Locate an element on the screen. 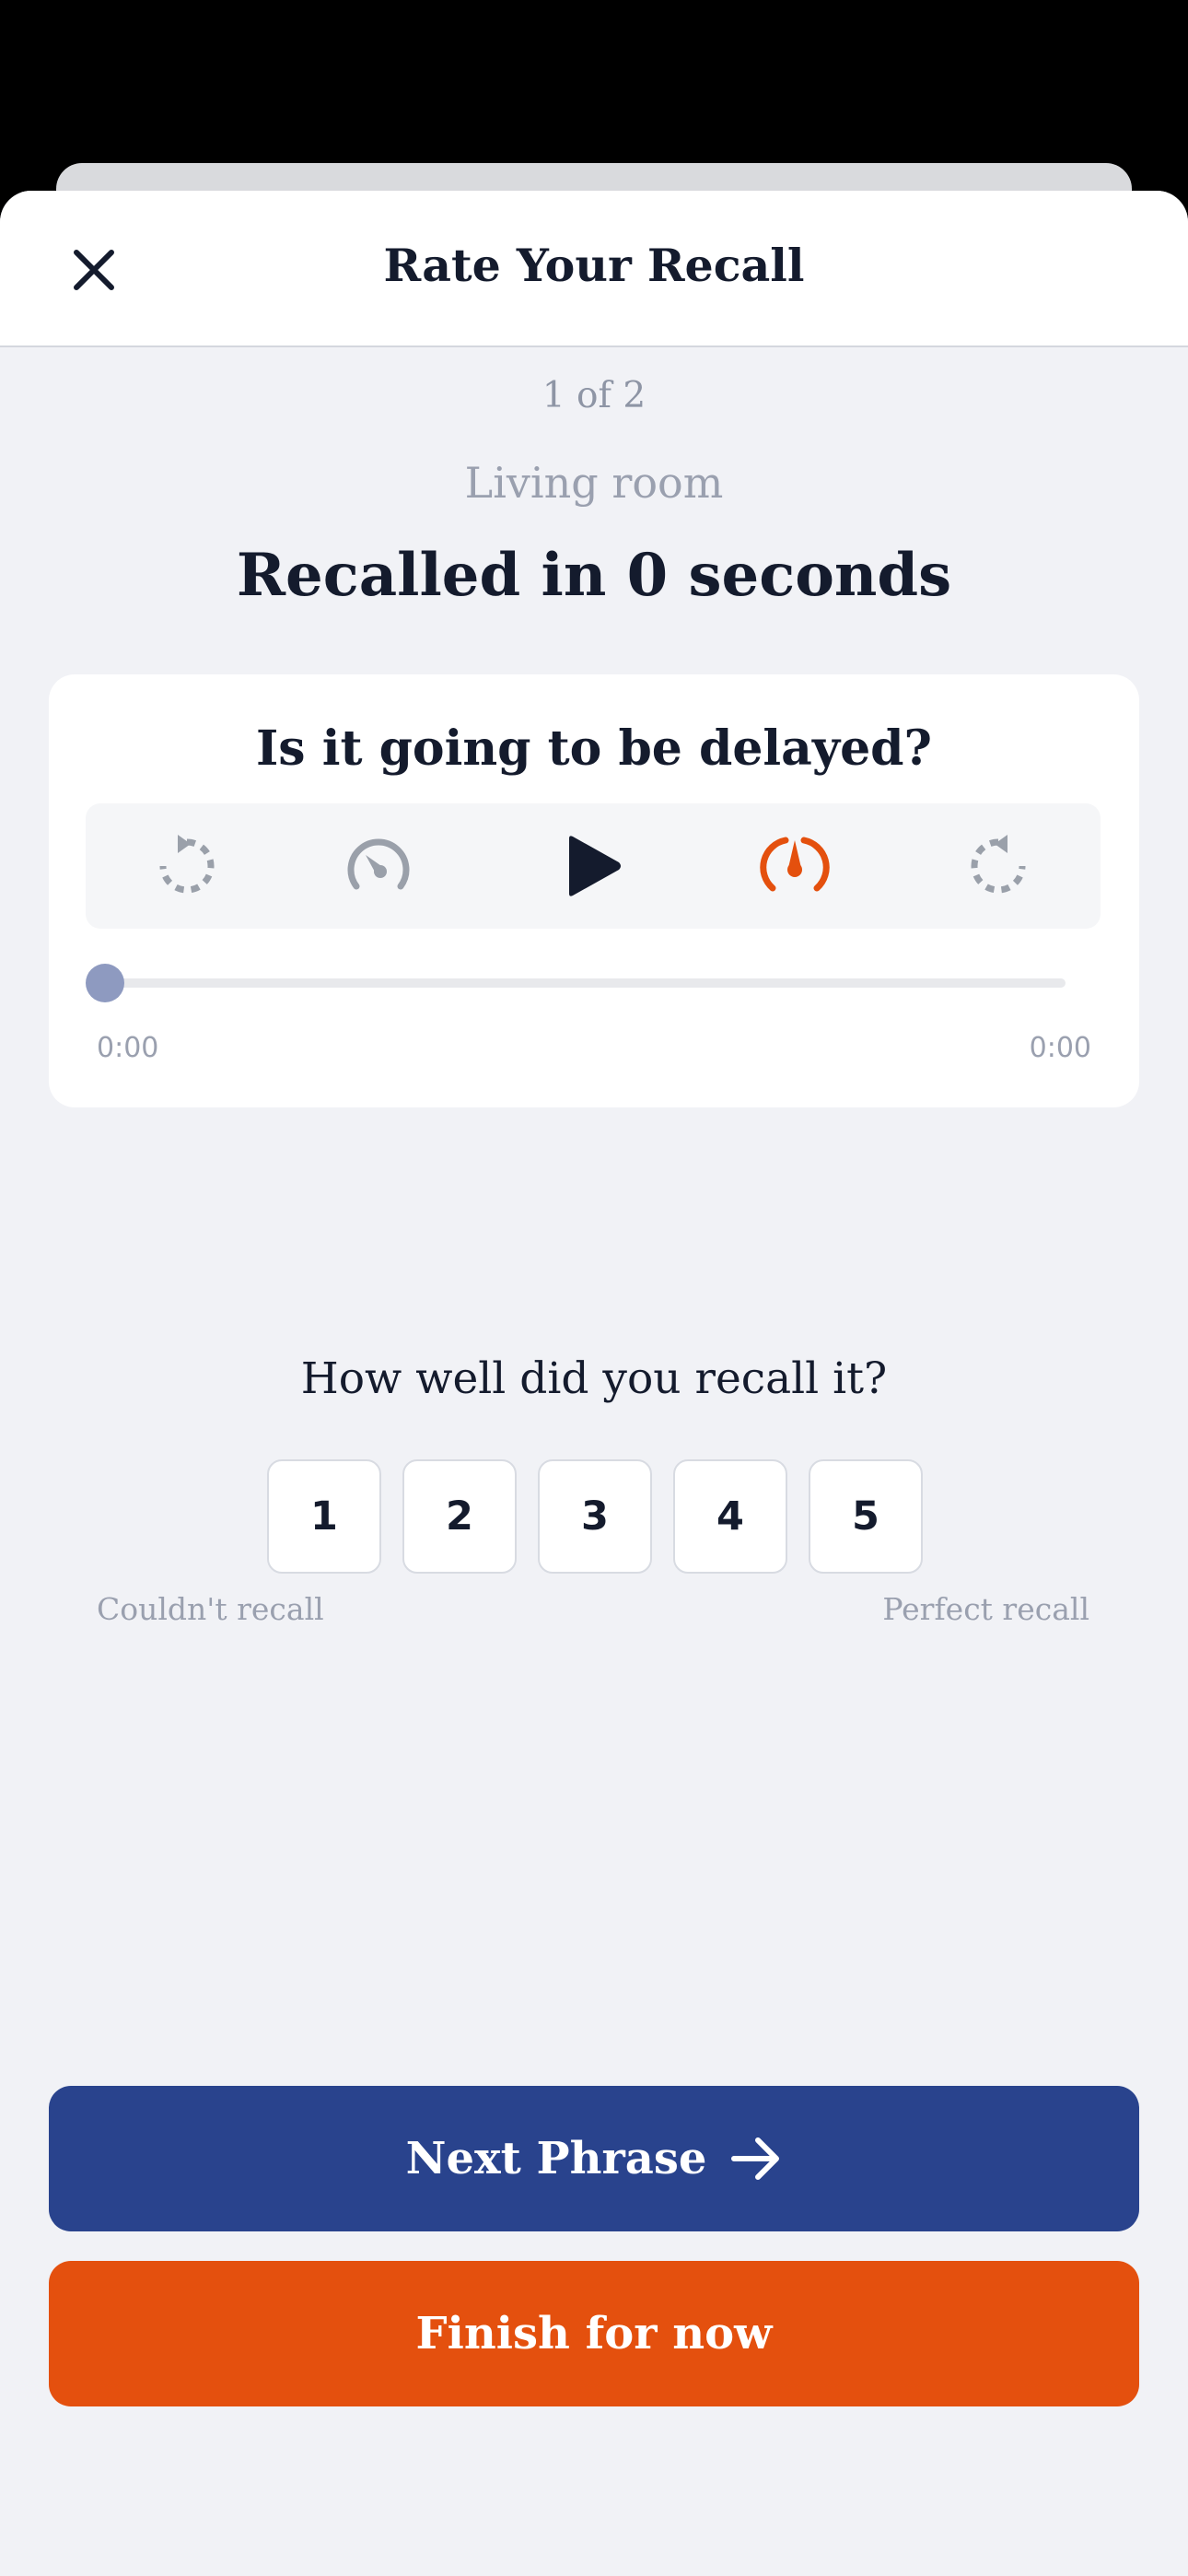 This screenshot has width=1188, height=2576. speed-gauge-active-icon is located at coordinates (795, 864).